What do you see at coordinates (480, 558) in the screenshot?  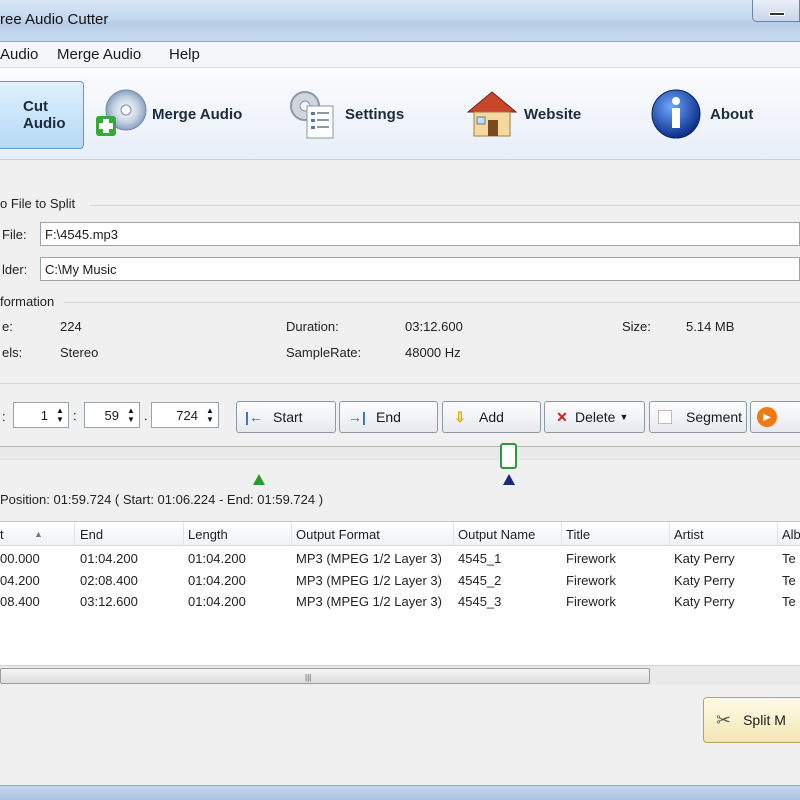 I see `cell-output-name: 4545_1` at bounding box center [480, 558].